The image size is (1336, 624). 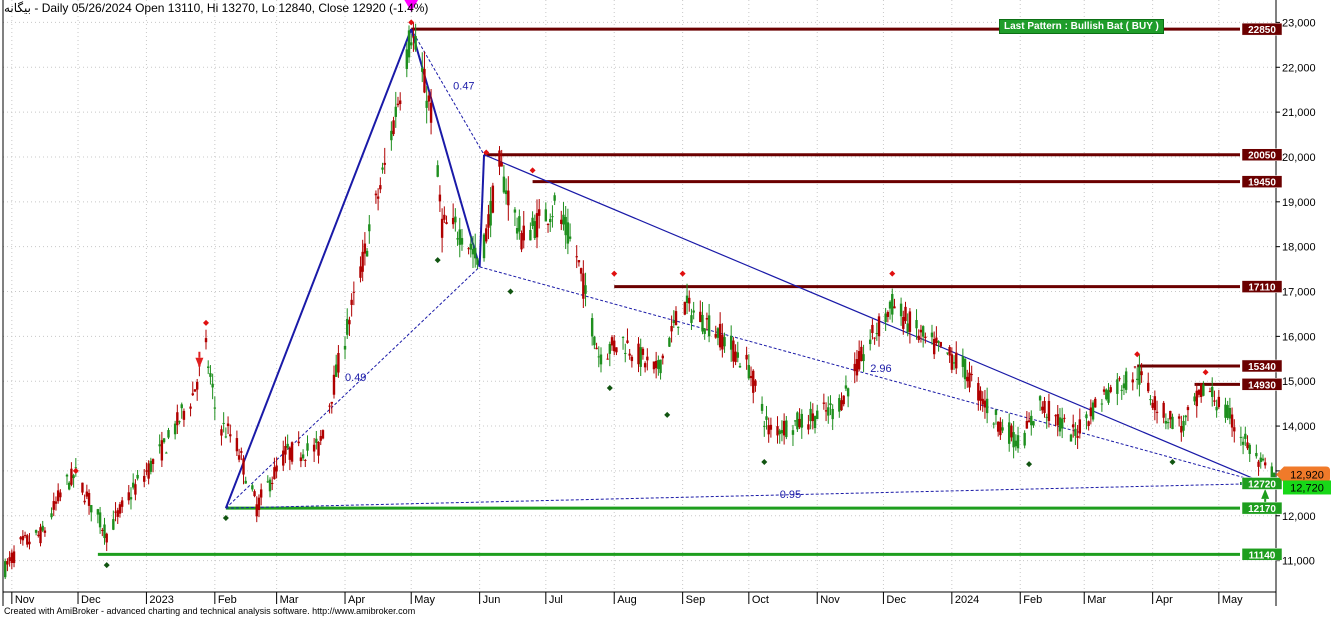 What do you see at coordinates (556, 600) in the screenshot?
I see `x-tick-label: Jul` at bounding box center [556, 600].